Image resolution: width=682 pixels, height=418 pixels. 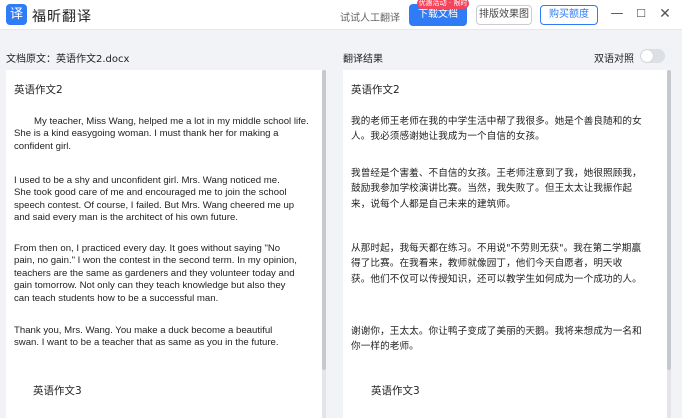 What do you see at coordinates (363, 59) in the screenshot?
I see `translation-result-title: 翻译结果` at bounding box center [363, 59].